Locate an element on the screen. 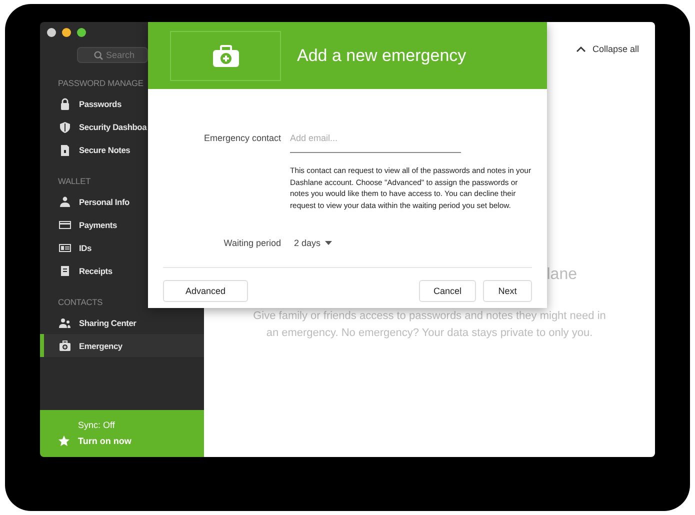 The image size is (695, 515). field-label: Emergency contact is located at coordinates (241, 139).